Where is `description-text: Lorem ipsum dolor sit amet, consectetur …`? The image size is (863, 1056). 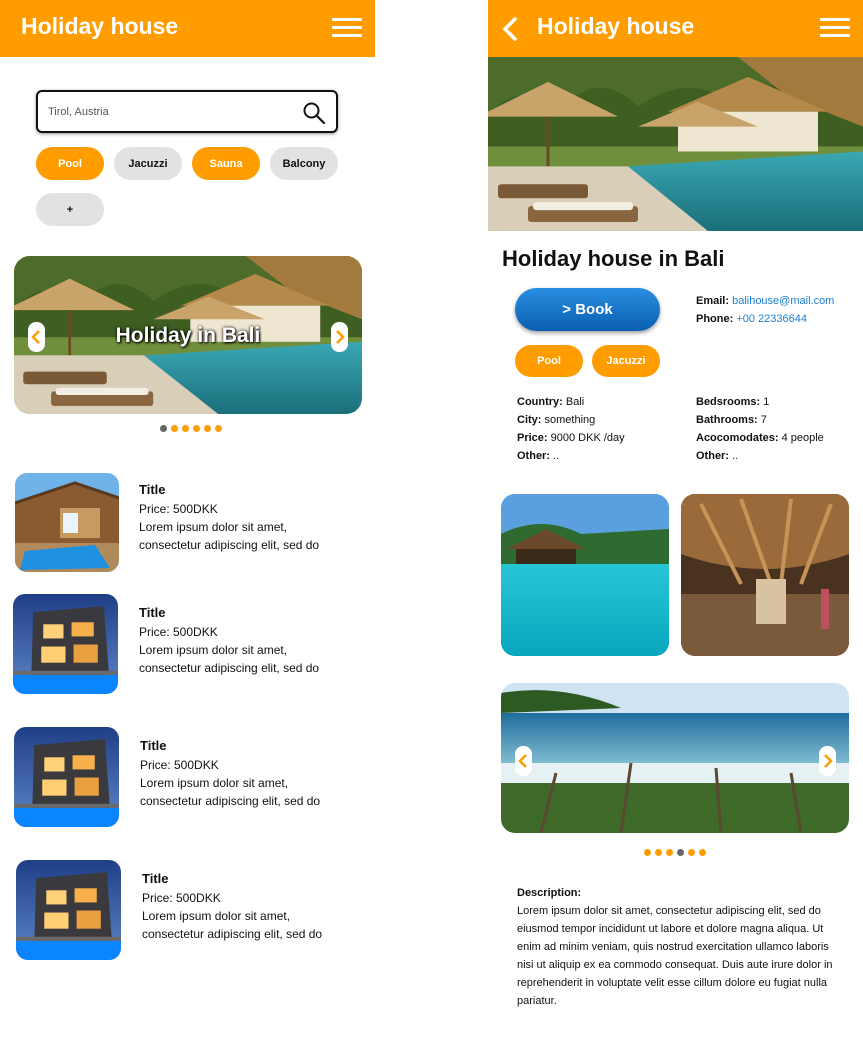 description-text: Lorem ipsum dolor sit amet, consectetur … is located at coordinates (675, 956).